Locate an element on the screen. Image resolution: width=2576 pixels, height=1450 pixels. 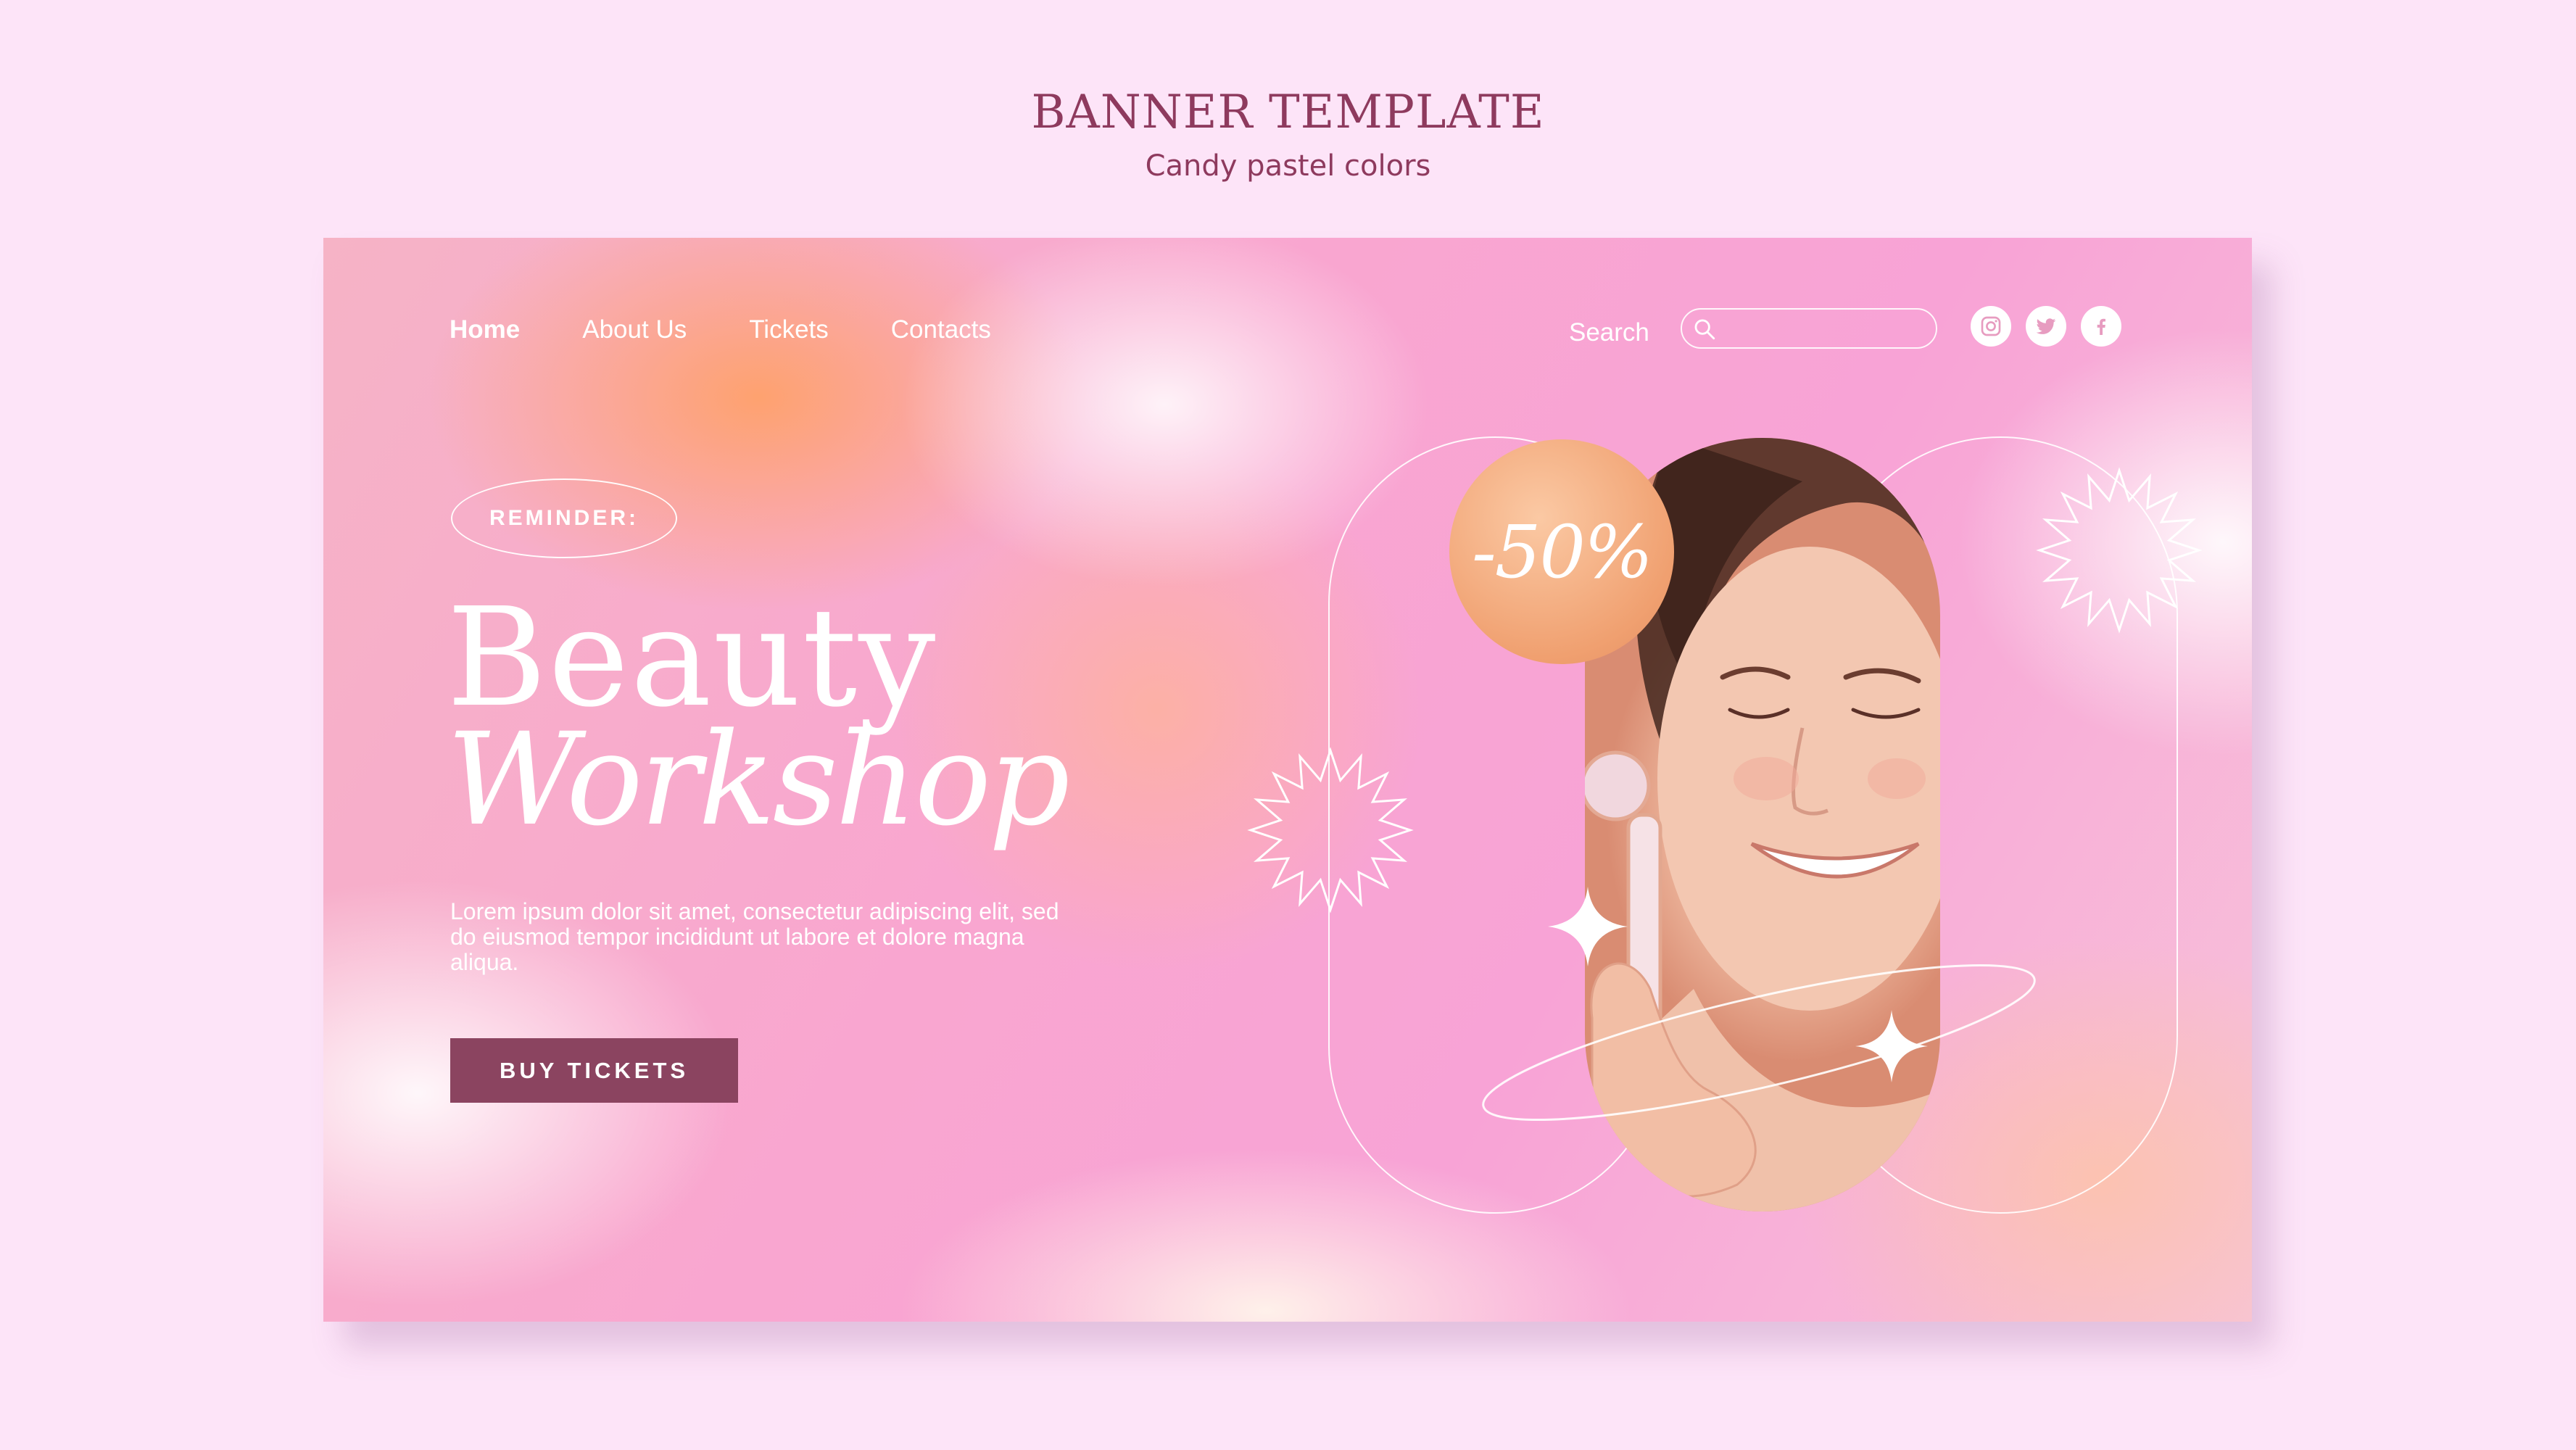
sparkle-star-left is located at coordinates (1588, 926).